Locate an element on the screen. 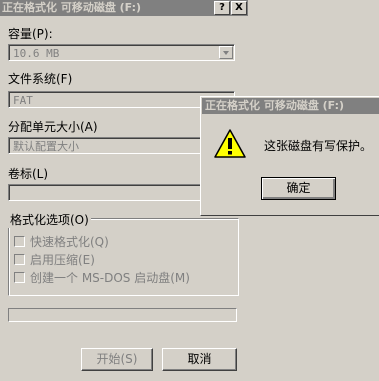 Image resolution: width=379 pixels, height=381 pixels. format-progress-bar is located at coordinates (122, 315).